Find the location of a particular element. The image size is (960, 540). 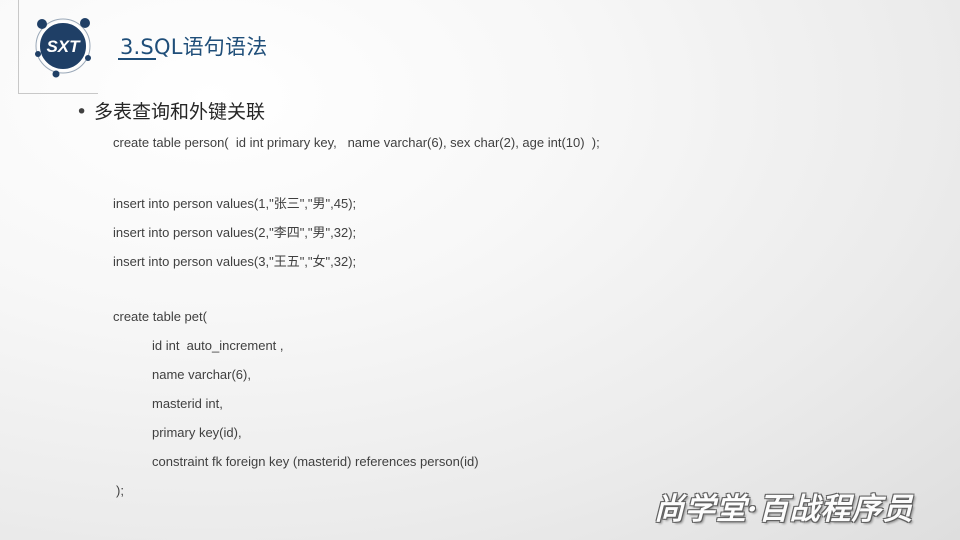

code-line-pet-name: name varchar(6), is located at coordinates (201, 374).